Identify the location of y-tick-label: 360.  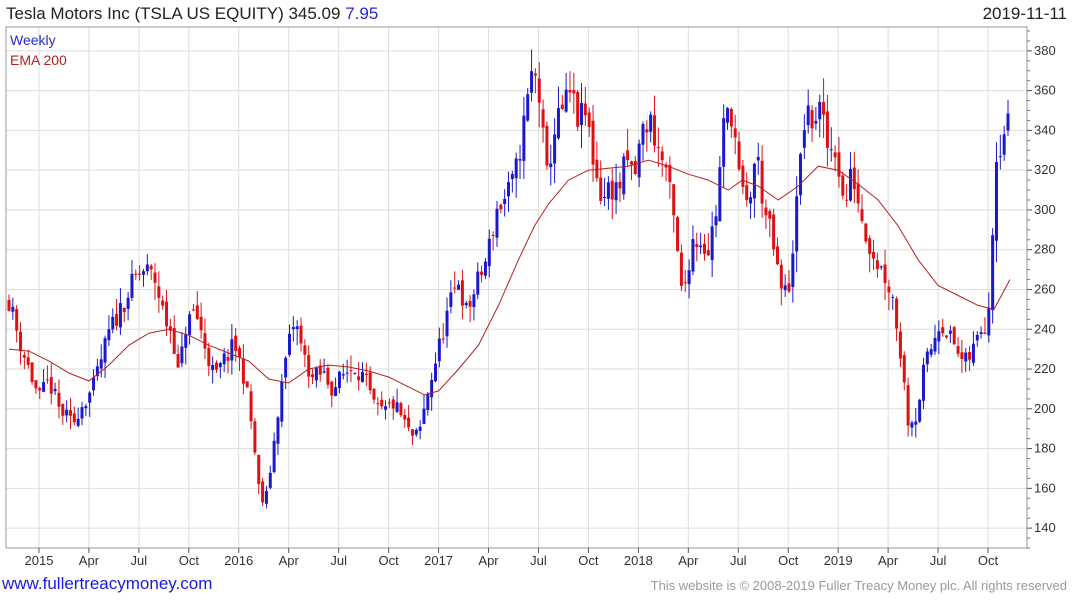
(1045, 90).